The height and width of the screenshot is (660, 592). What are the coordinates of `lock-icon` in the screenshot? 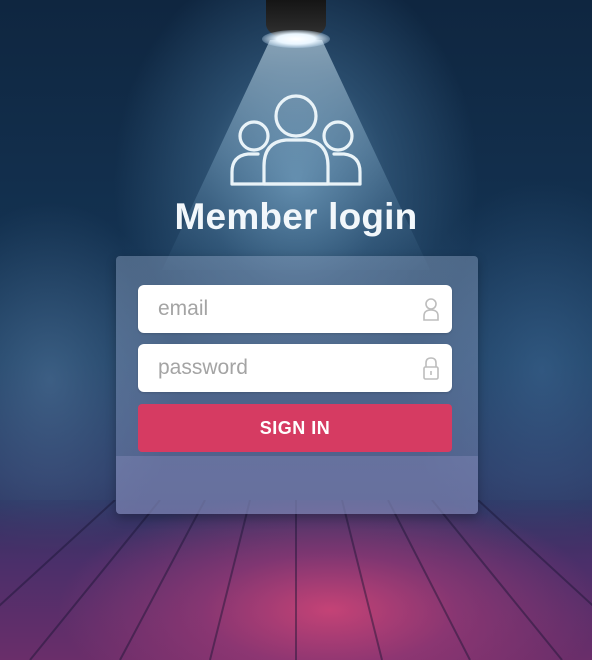 It's located at (431, 368).